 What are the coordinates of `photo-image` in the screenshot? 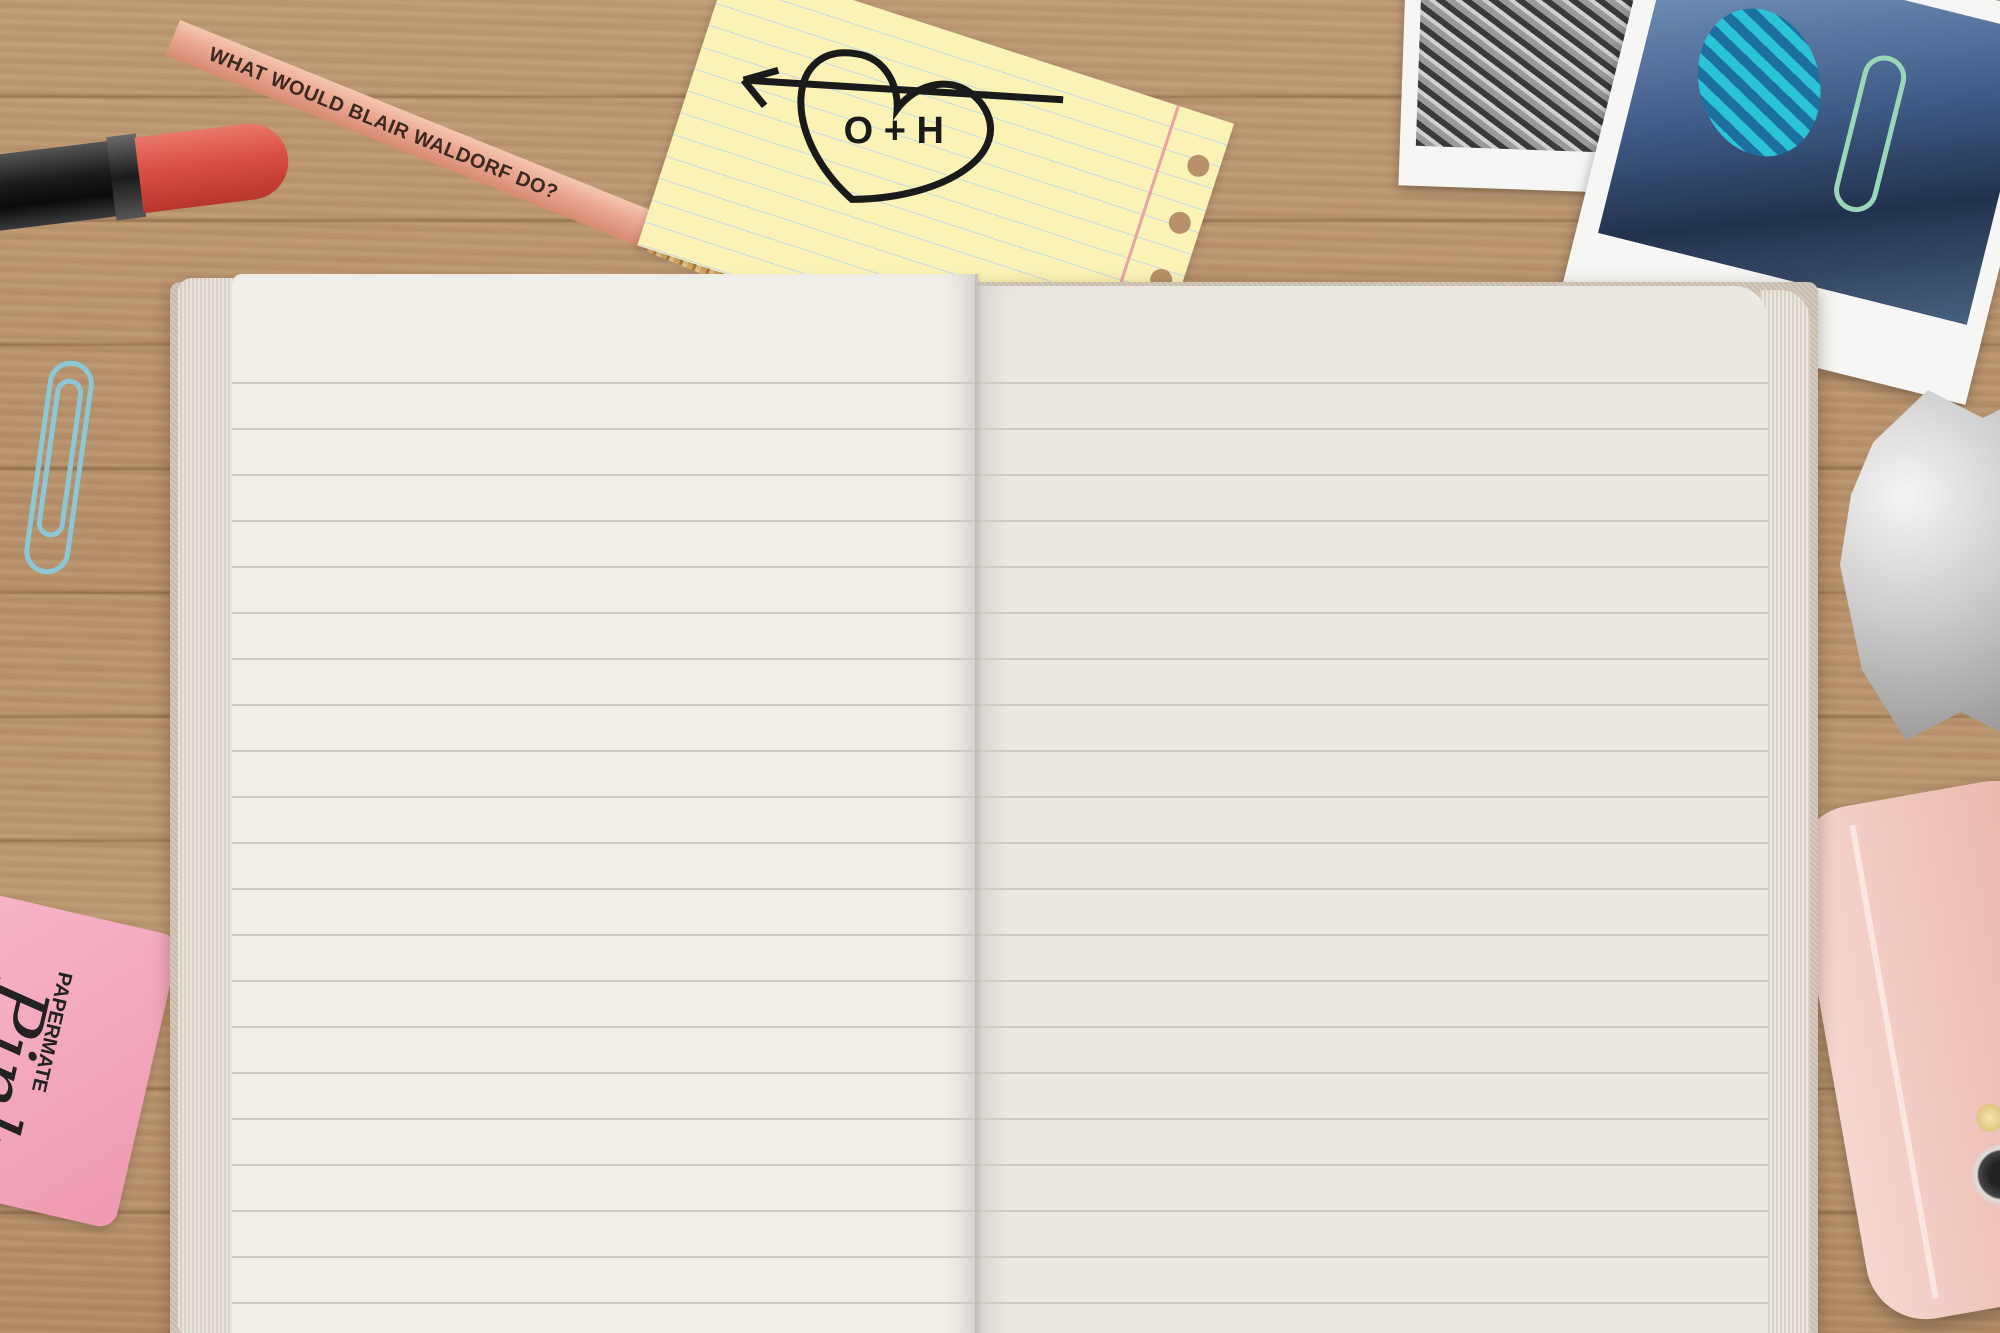 It's located at (1799, 162).